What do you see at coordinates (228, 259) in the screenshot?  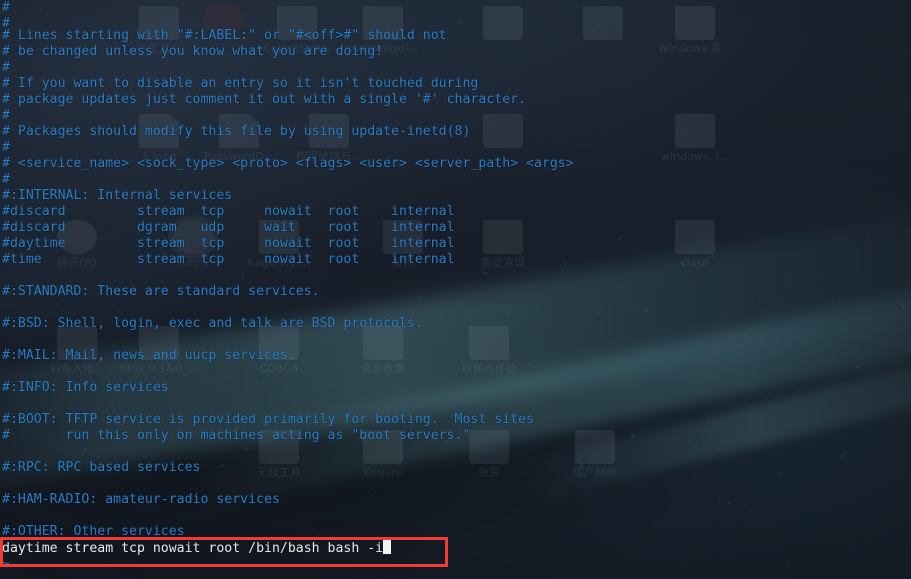 I see `editor-line: #time stream tcp nowait root internal` at bounding box center [228, 259].